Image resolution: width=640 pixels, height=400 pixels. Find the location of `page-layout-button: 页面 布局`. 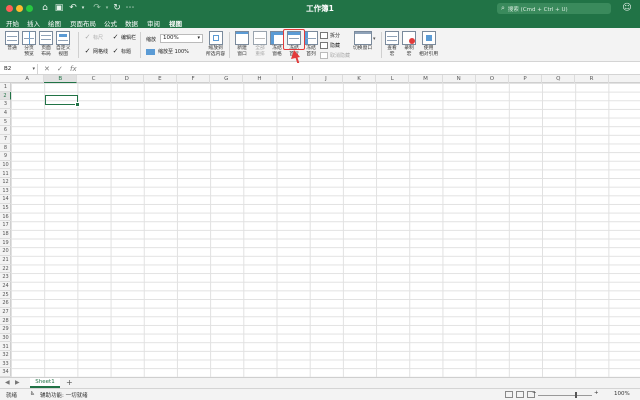

page-layout-button: 页面 布局 is located at coordinates (46, 44).